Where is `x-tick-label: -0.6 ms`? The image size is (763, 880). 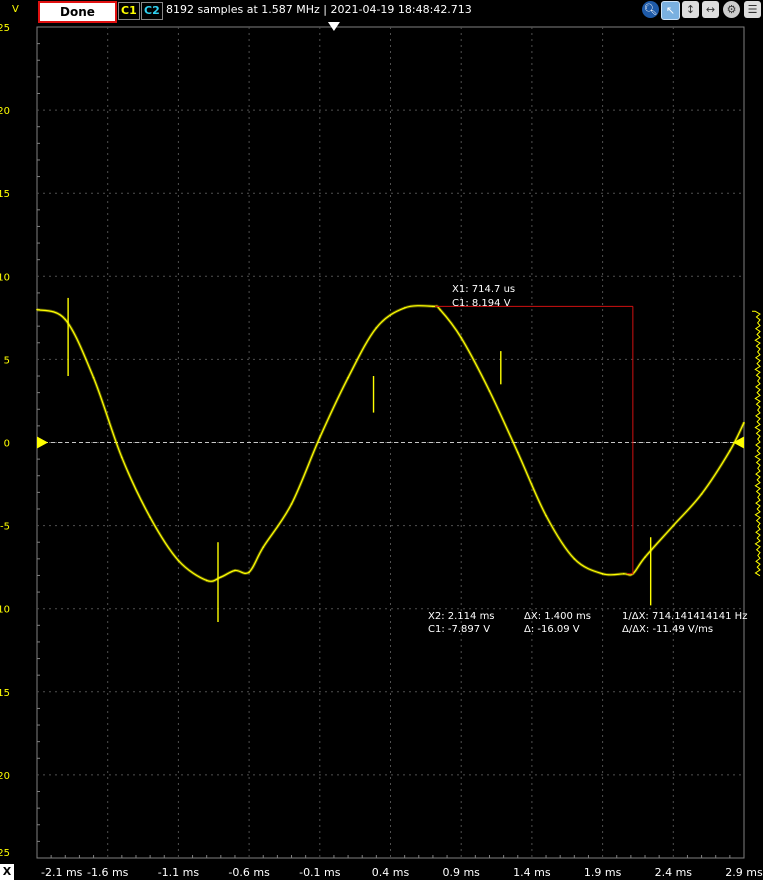
x-tick-label: -0.6 ms is located at coordinates (249, 872).